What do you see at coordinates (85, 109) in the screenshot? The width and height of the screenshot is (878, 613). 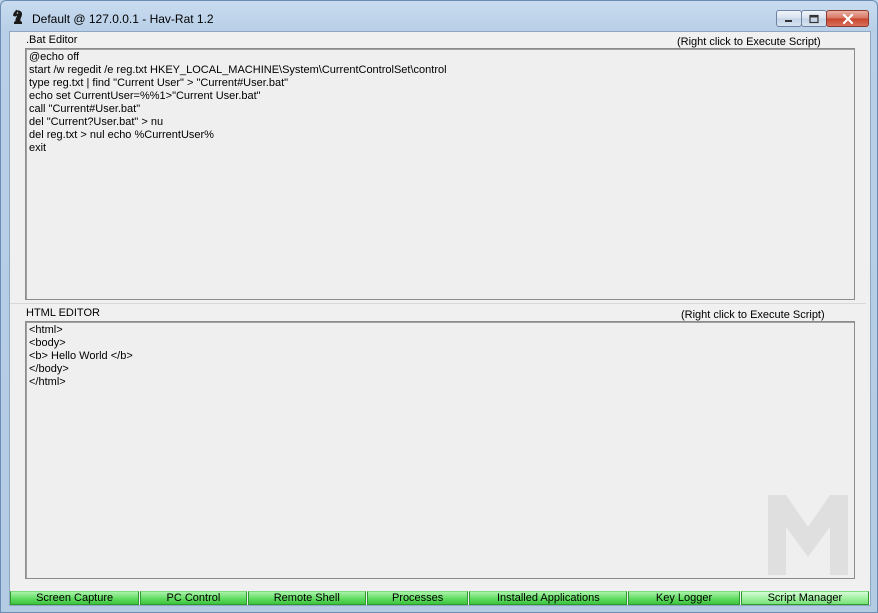 I see `editor-line: call "Current#User.bat"` at bounding box center [85, 109].